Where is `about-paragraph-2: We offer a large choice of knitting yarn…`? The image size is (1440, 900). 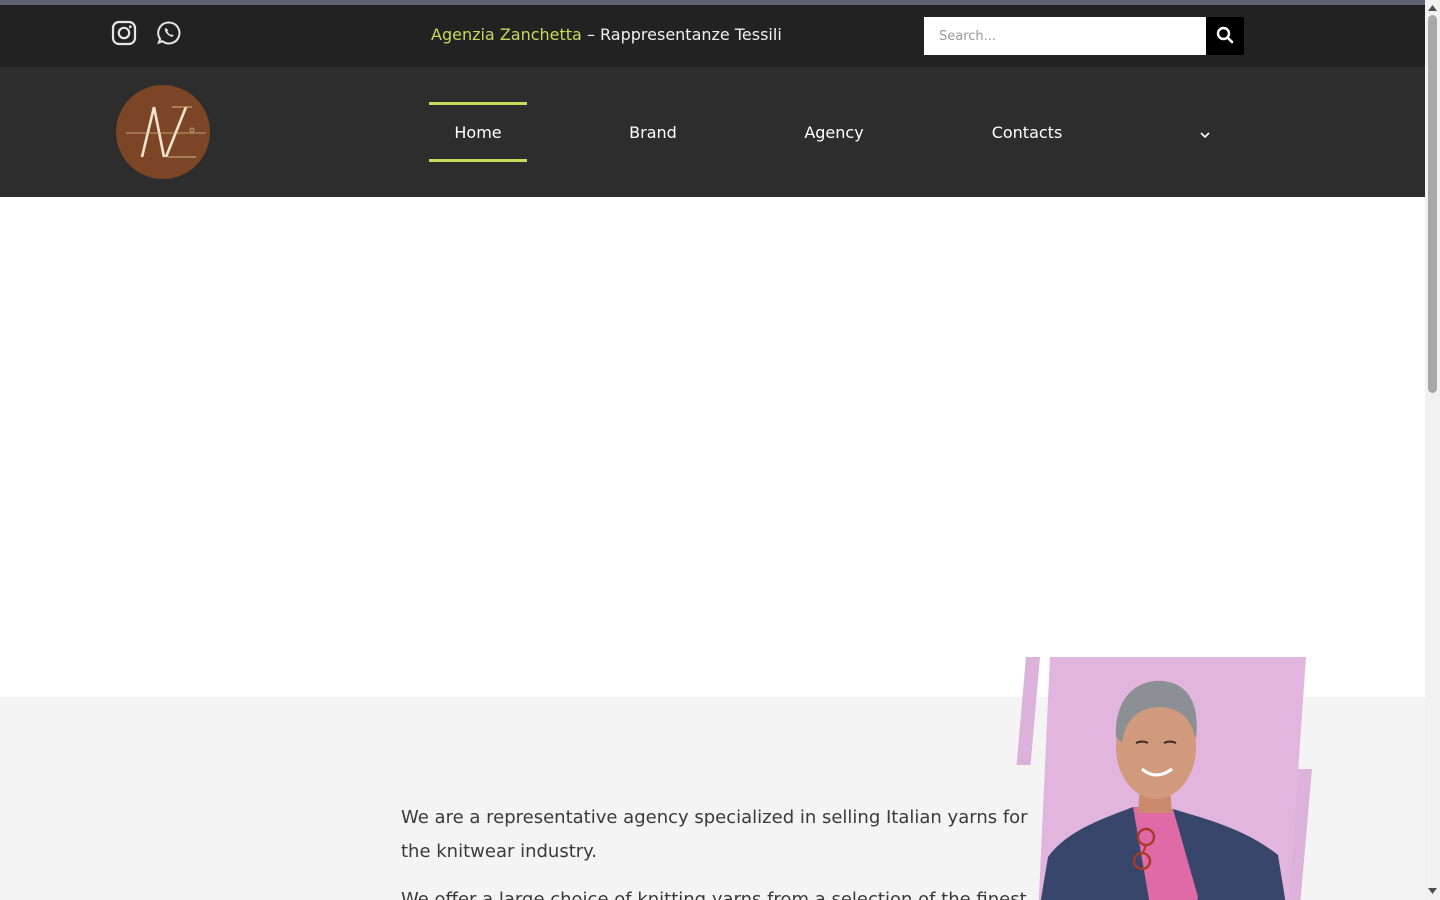
about-paragraph-2: We offer a large choice of knitting yarn… is located at coordinates (714, 894).